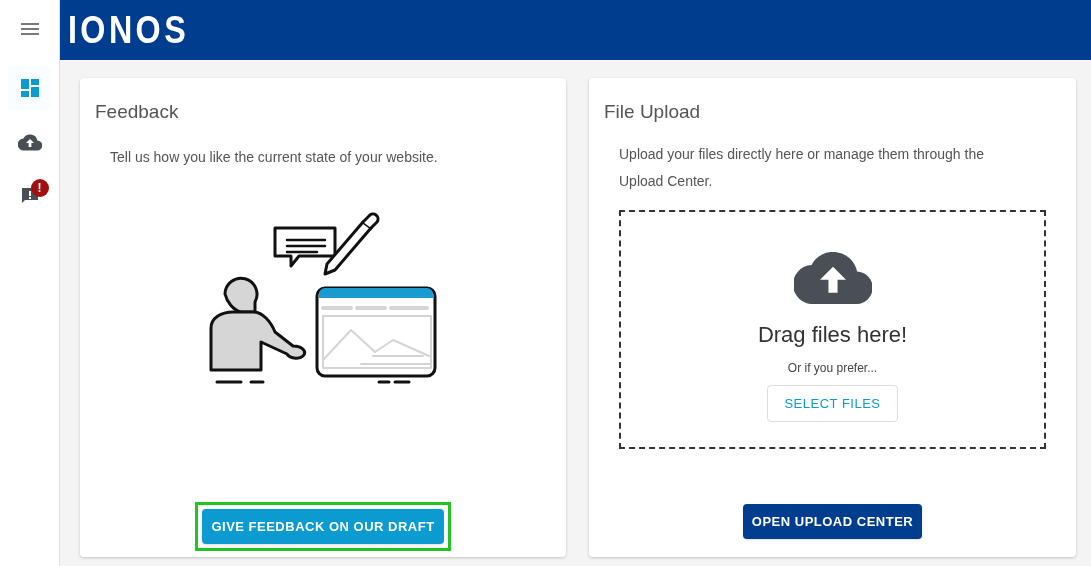 The image size is (1091, 566). I want to click on dashboard-icon, so click(29, 88).